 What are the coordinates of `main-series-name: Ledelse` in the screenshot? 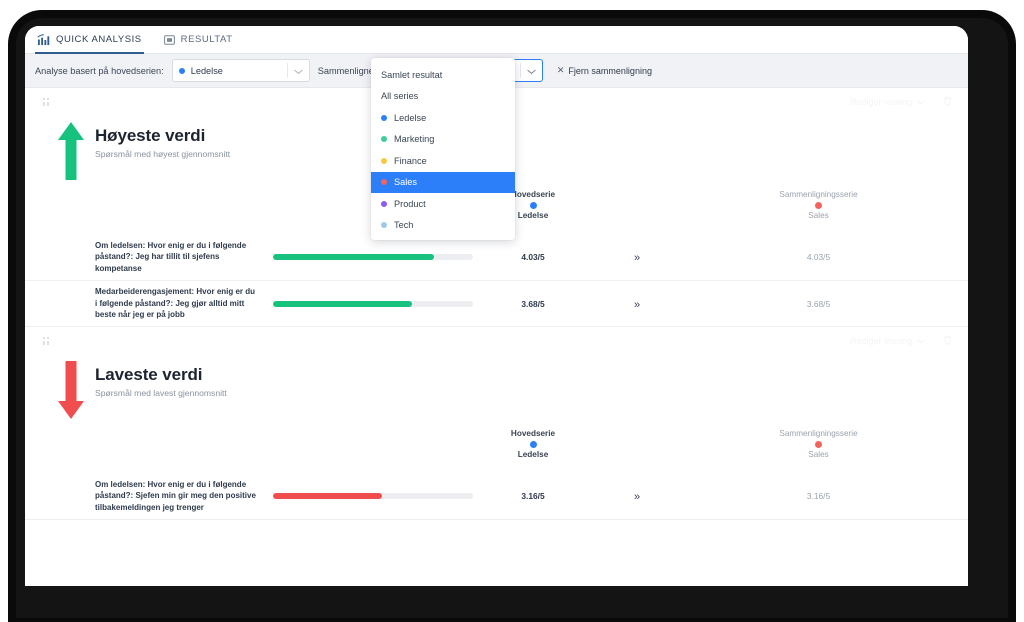 It's located at (533, 454).